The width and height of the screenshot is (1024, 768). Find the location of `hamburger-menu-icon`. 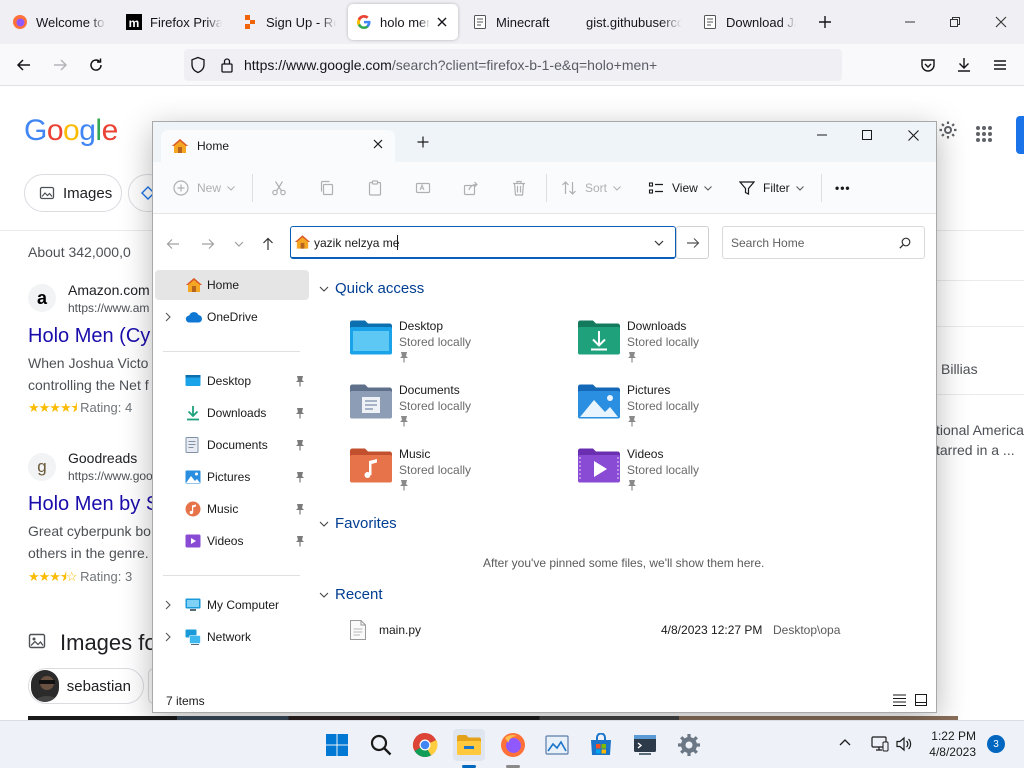

hamburger-menu-icon is located at coordinates (1000, 65).